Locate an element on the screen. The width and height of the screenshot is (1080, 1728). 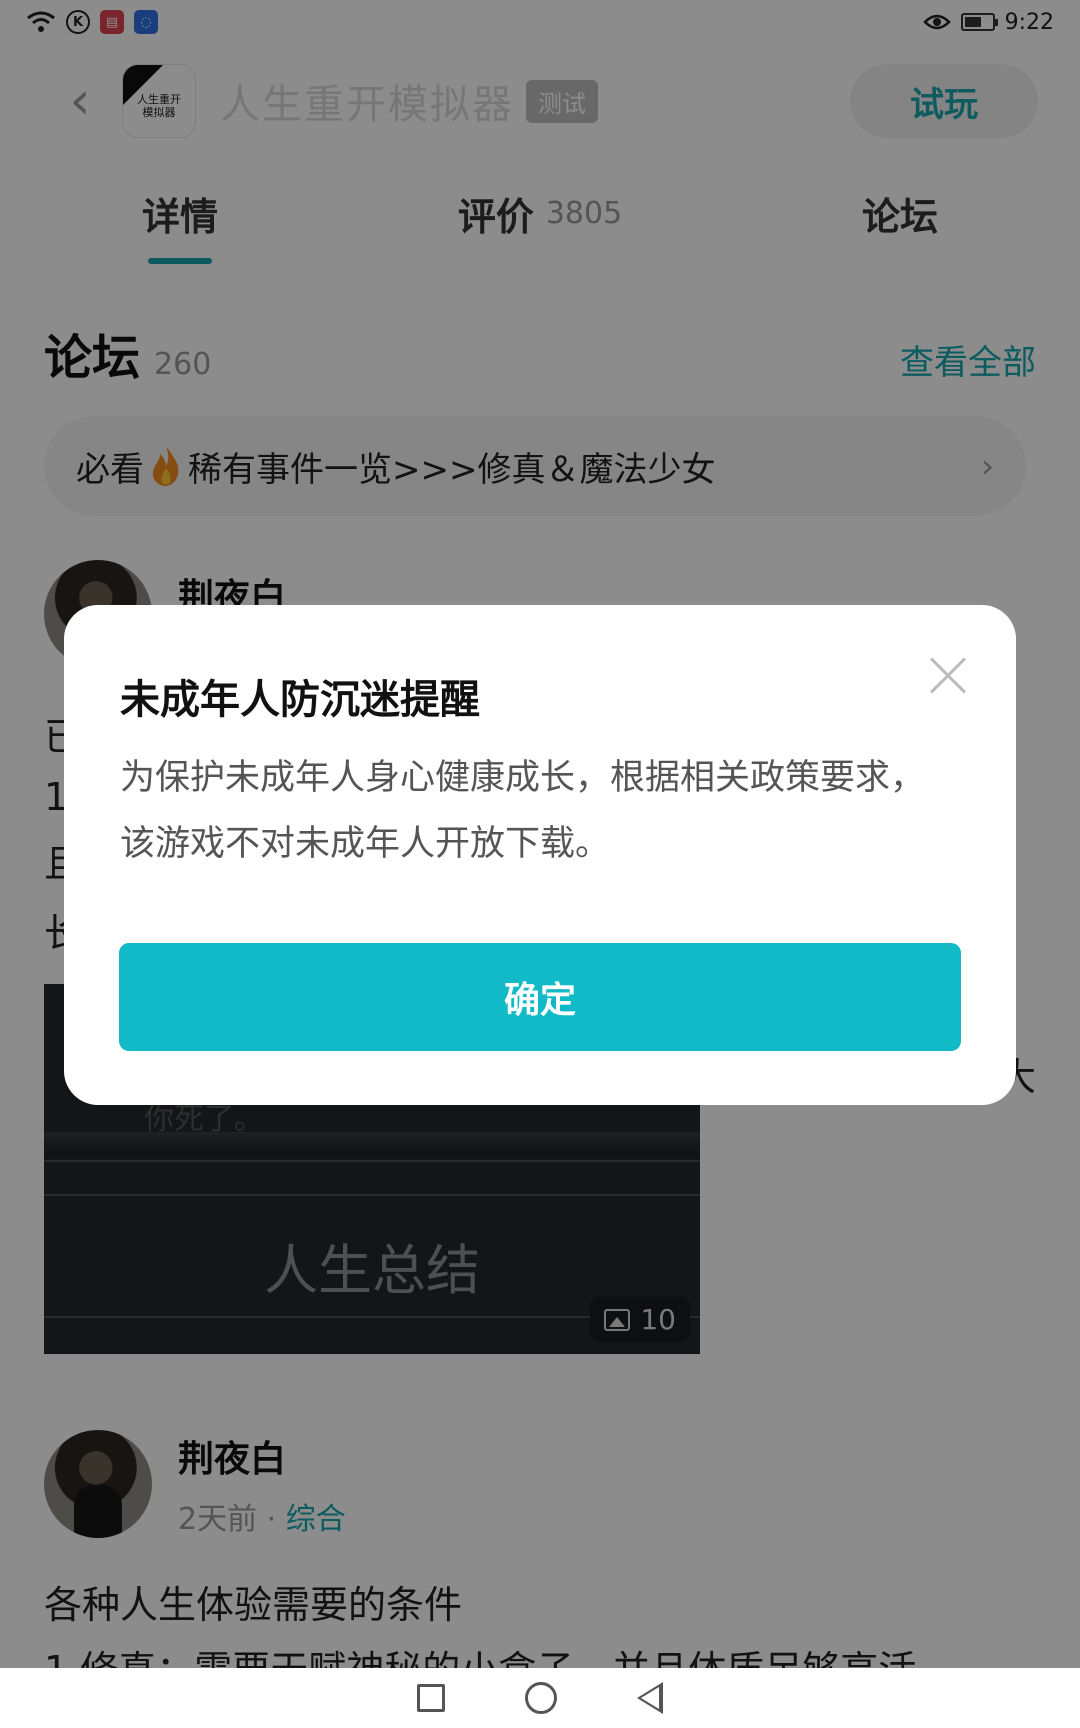
home-icon is located at coordinates (541, 1698).